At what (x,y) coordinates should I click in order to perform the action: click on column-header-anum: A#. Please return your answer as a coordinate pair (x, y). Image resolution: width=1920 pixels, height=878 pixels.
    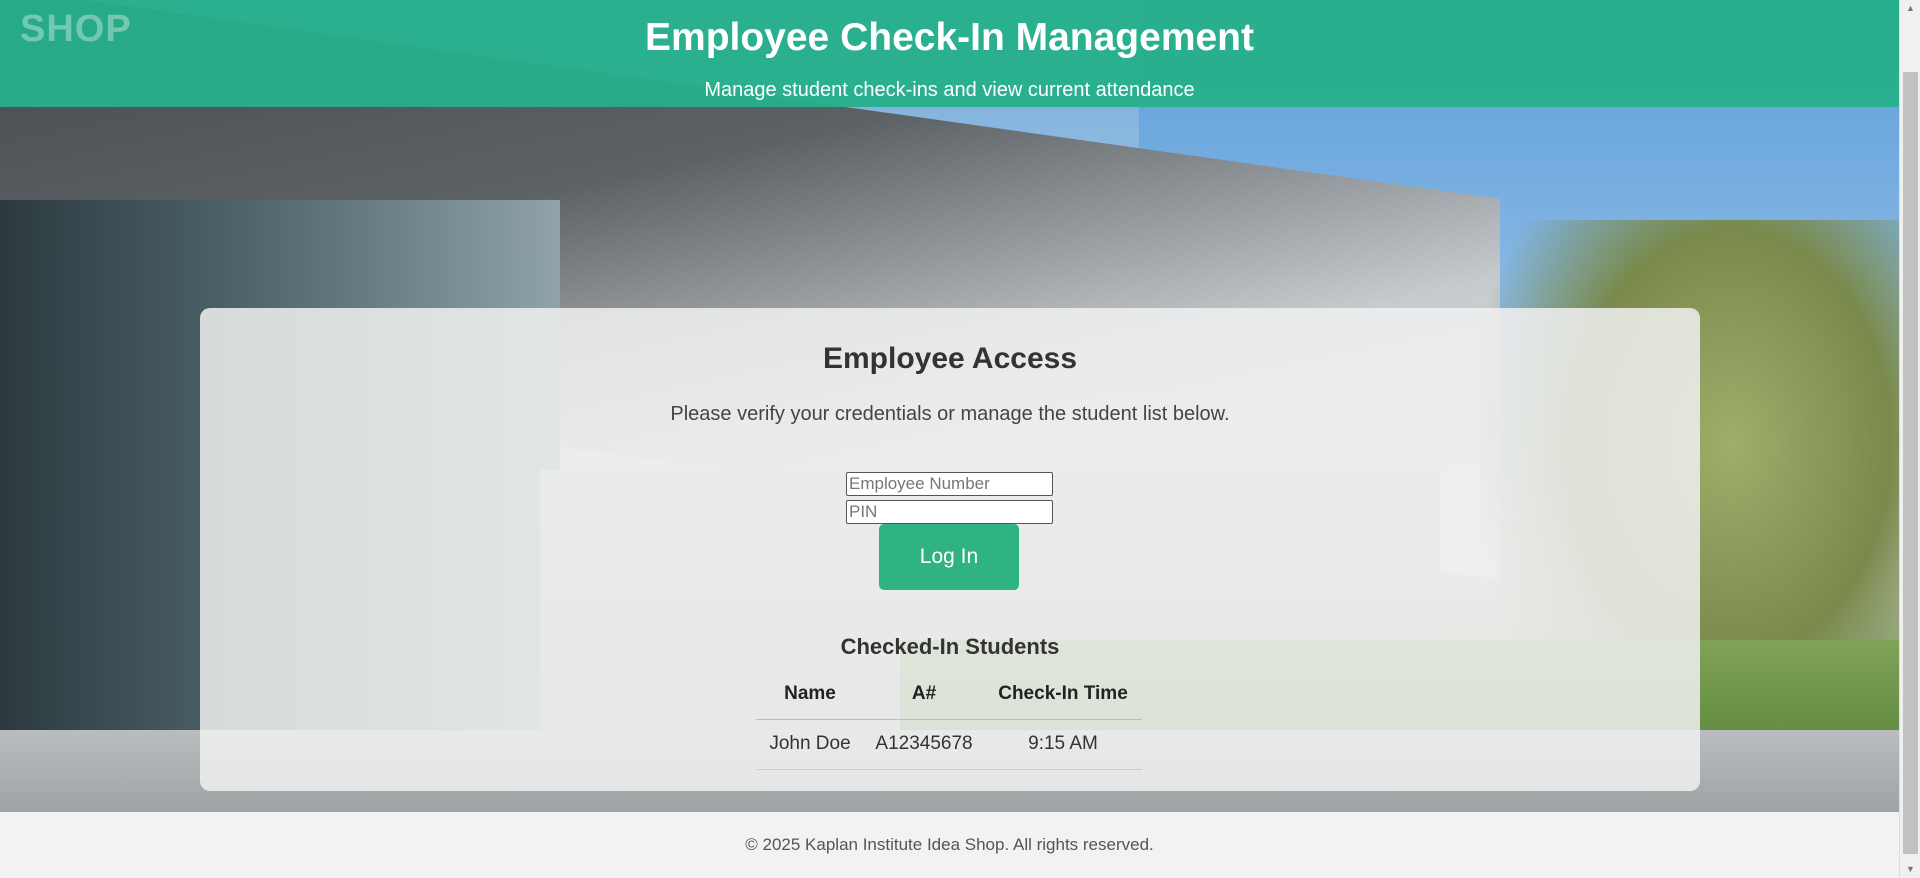
    Looking at the image, I should click on (924, 694).